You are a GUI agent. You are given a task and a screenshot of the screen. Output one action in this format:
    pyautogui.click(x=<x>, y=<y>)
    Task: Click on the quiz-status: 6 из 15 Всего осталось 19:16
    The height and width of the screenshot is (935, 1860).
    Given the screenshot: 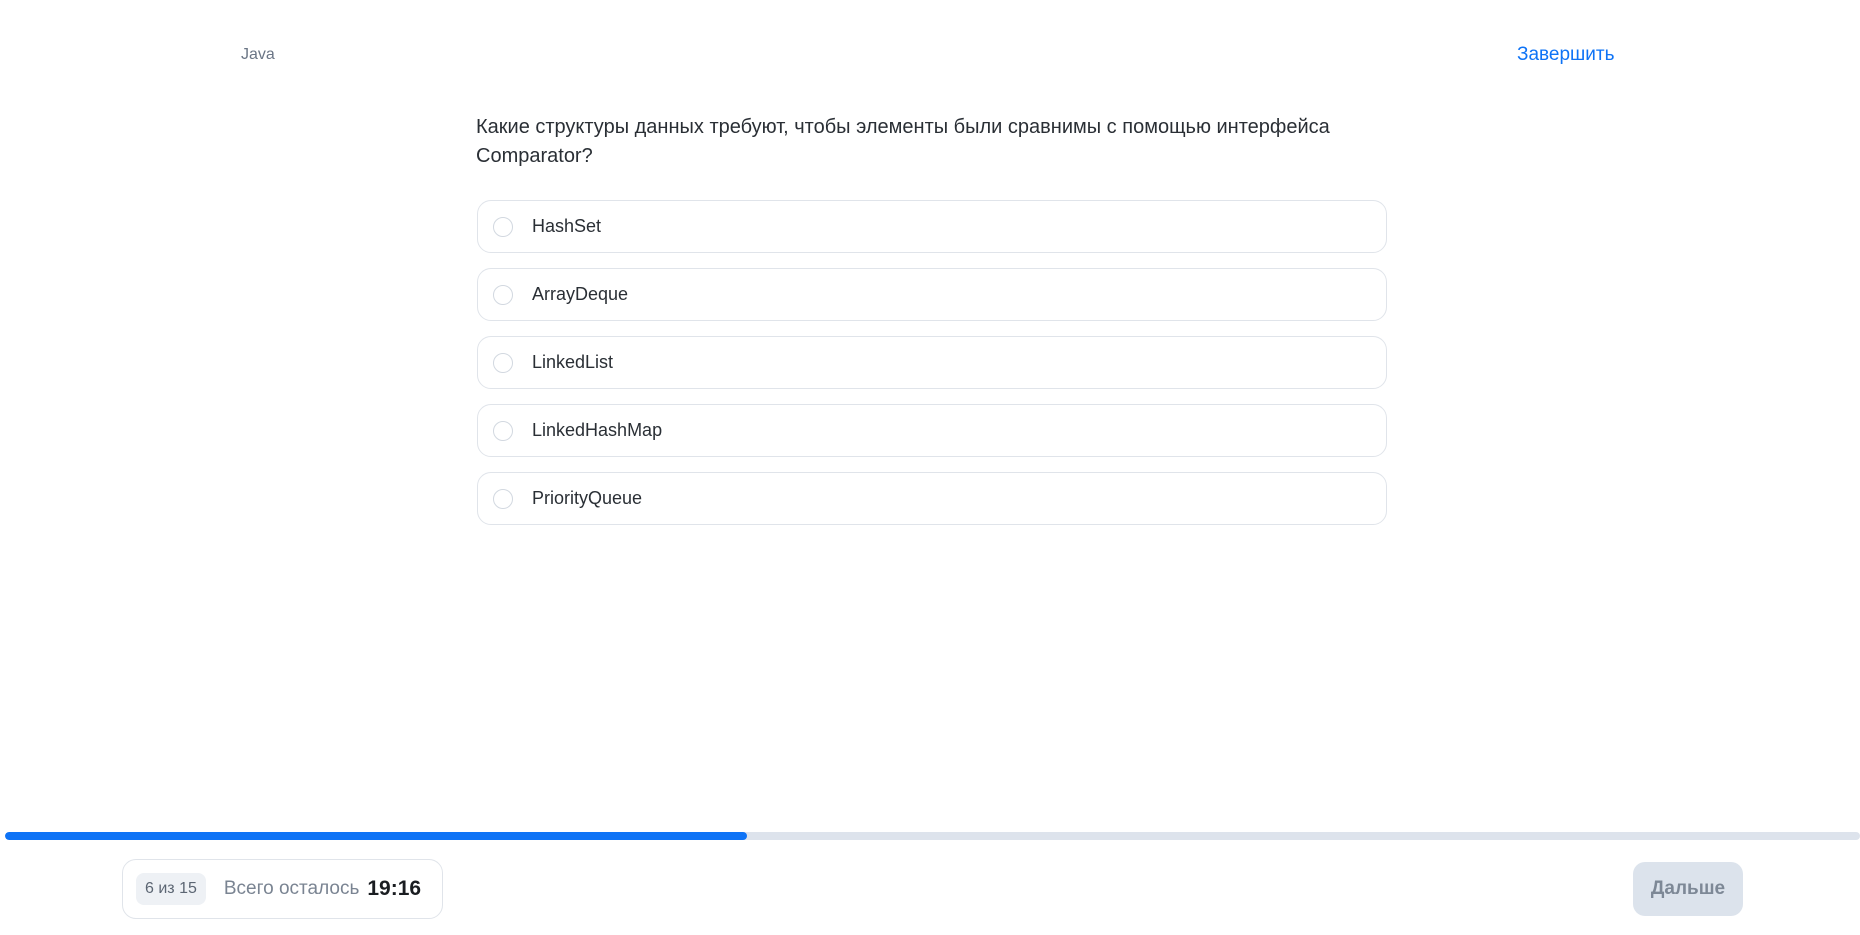 What is the action you would take?
    pyautogui.click(x=282, y=889)
    